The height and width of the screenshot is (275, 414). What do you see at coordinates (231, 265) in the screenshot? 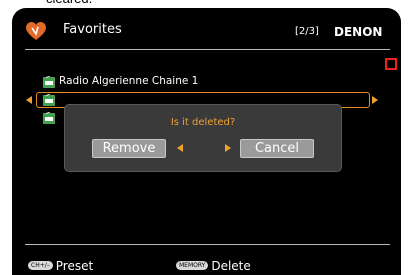
I see `delete-label: Delete` at bounding box center [231, 265].